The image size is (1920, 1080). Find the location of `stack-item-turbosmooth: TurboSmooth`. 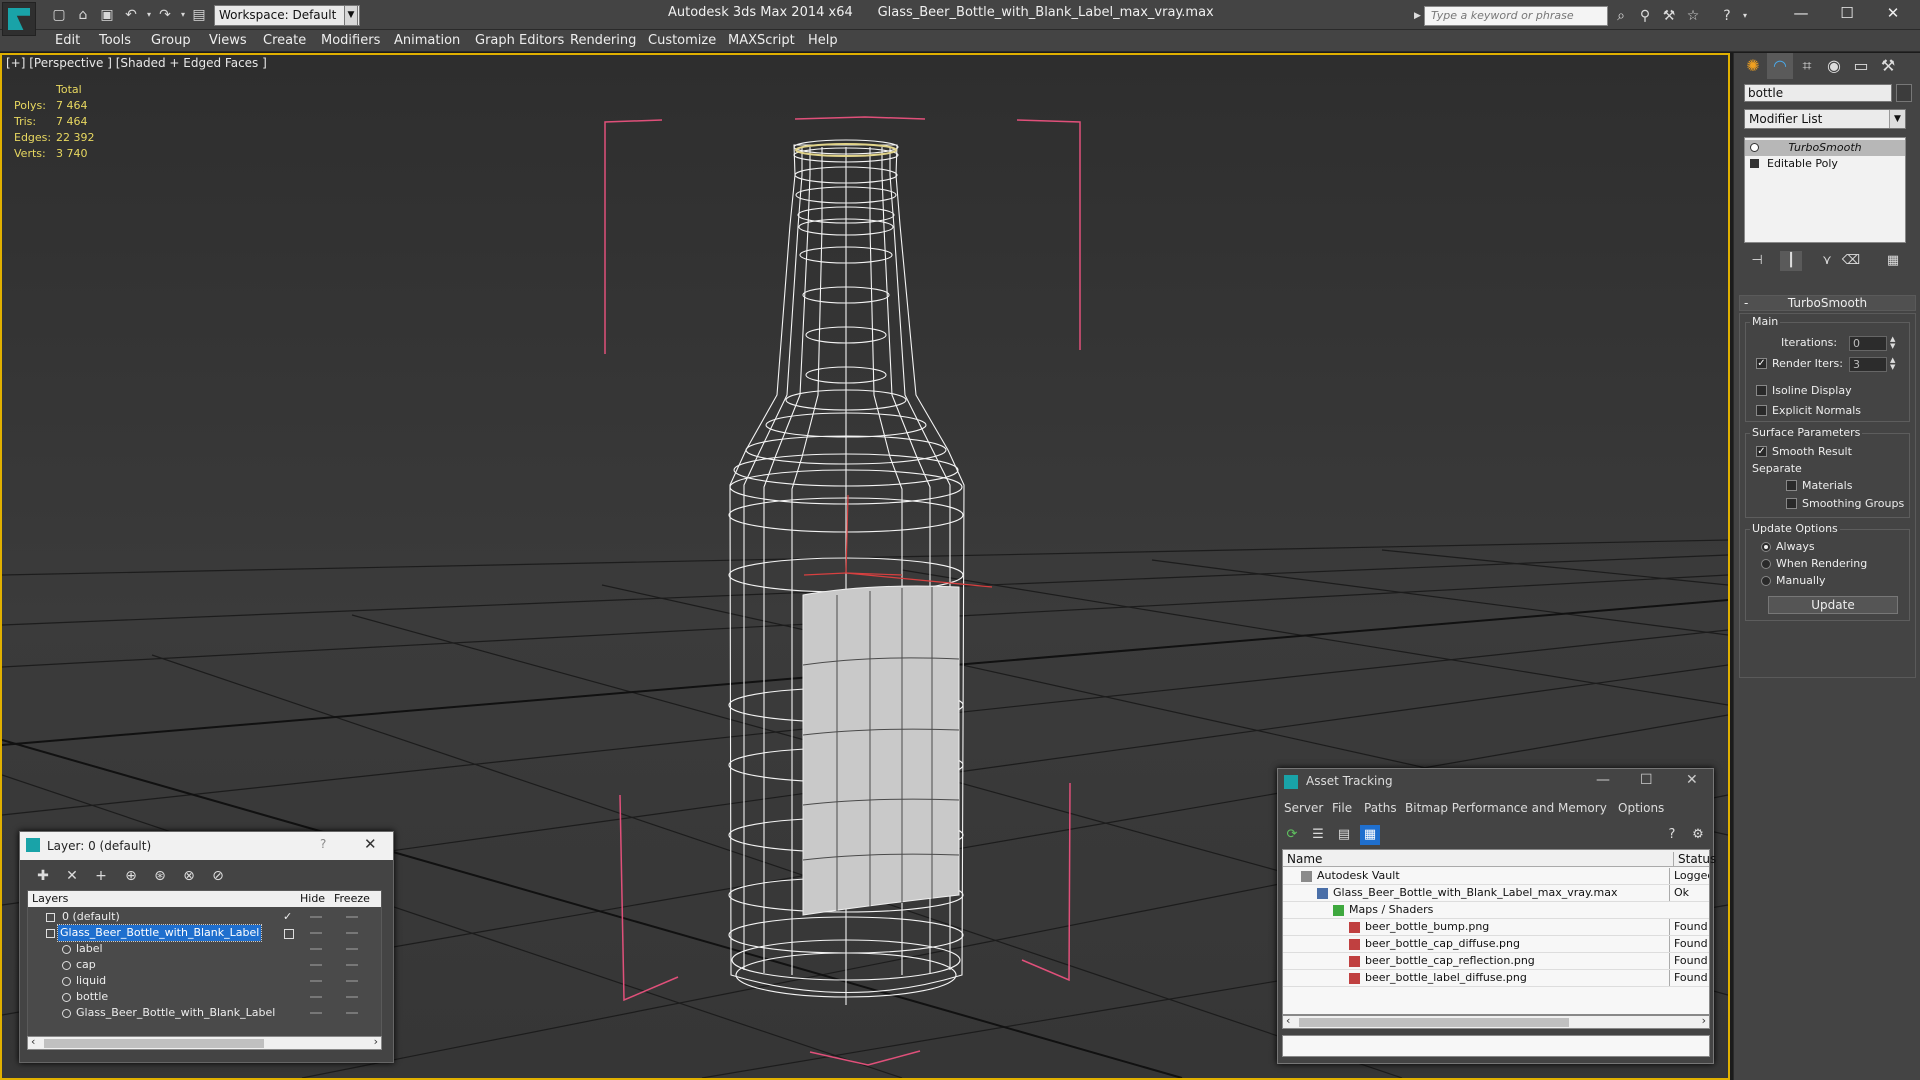

stack-item-turbosmooth: TurboSmooth is located at coordinates (1825, 148).